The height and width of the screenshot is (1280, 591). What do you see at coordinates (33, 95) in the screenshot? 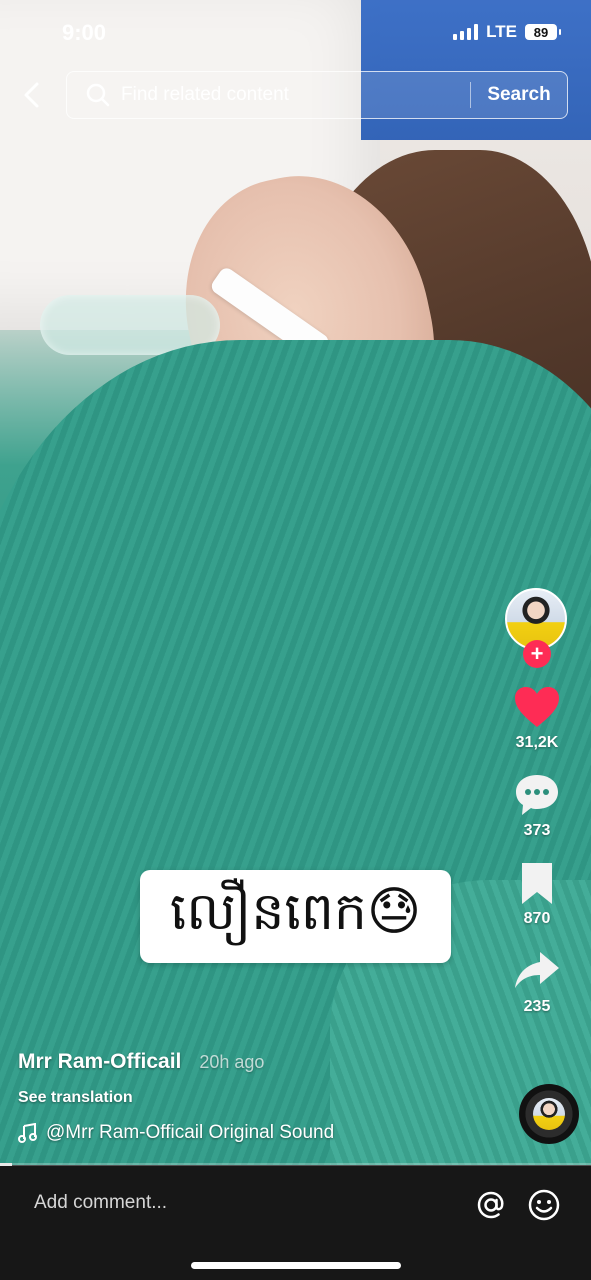
I see `back-arrow-icon` at bounding box center [33, 95].